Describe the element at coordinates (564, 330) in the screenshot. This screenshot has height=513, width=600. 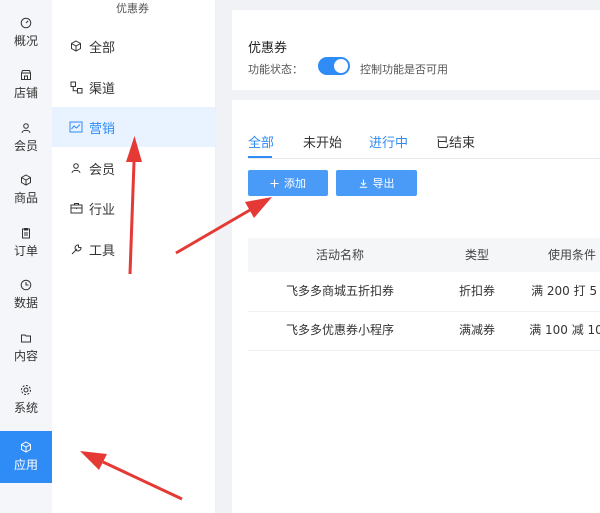
I see `cell-condition: 满 100 减 10元` at that location.